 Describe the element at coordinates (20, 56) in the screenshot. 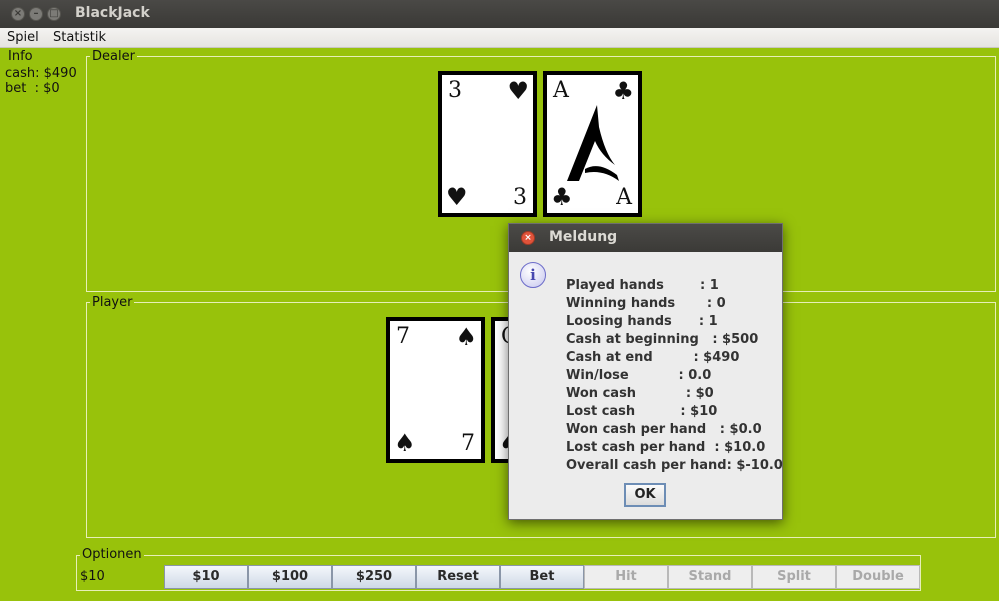

I see `info-title: Info` at that location.